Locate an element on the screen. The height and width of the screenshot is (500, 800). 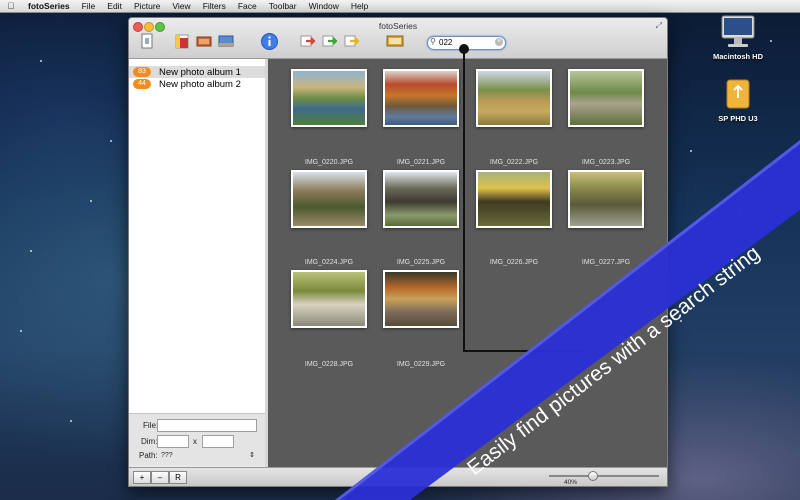
zoom-slider-knob is located at coordinates (593, 476).